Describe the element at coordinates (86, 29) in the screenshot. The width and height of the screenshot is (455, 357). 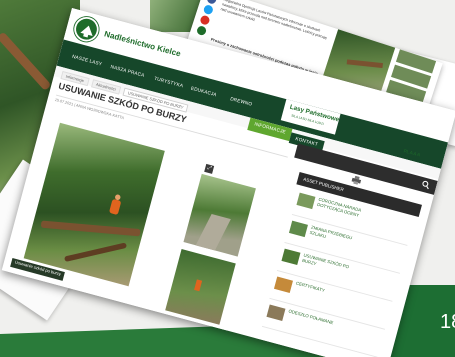
I see `forest-logo-icon` at that location.